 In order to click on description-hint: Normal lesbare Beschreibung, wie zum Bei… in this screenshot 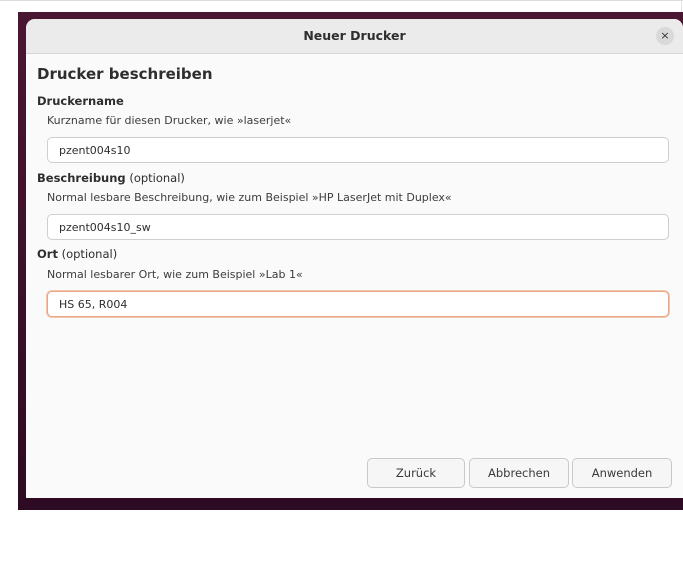, I will do `click(249, 197)`.